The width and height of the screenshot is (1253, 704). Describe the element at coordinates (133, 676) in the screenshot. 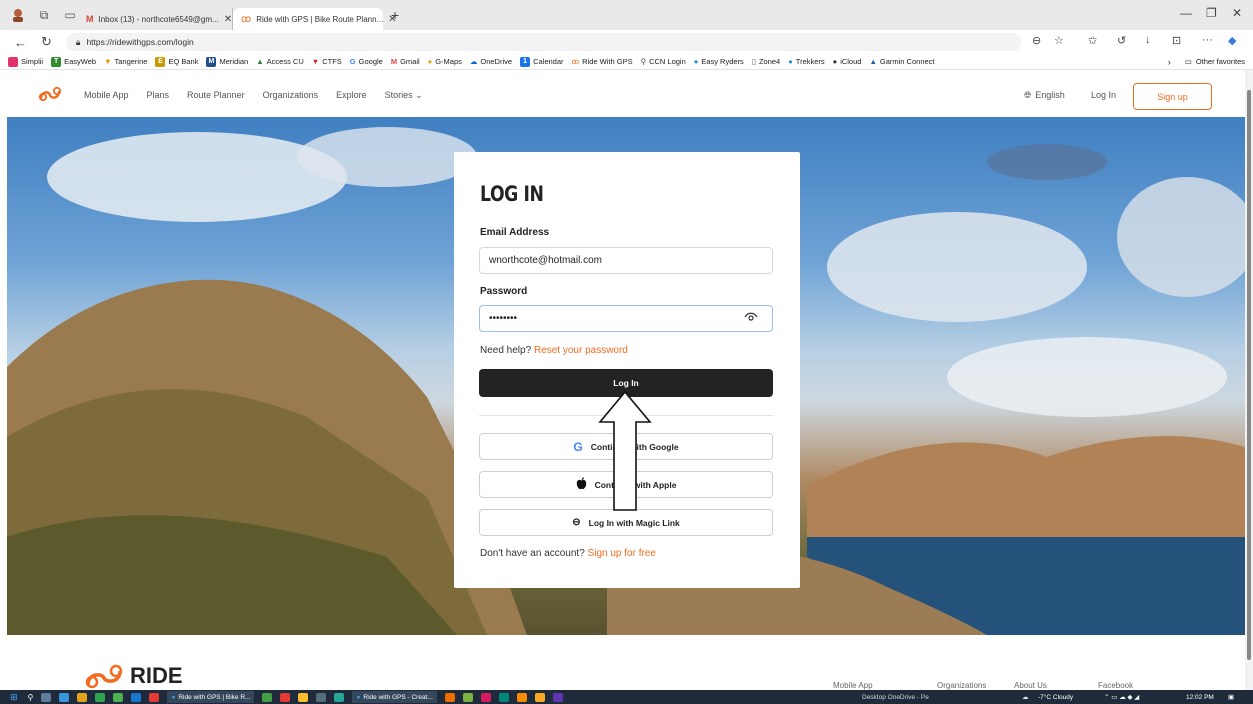

I see `footer-logo: RIDE` at that location.